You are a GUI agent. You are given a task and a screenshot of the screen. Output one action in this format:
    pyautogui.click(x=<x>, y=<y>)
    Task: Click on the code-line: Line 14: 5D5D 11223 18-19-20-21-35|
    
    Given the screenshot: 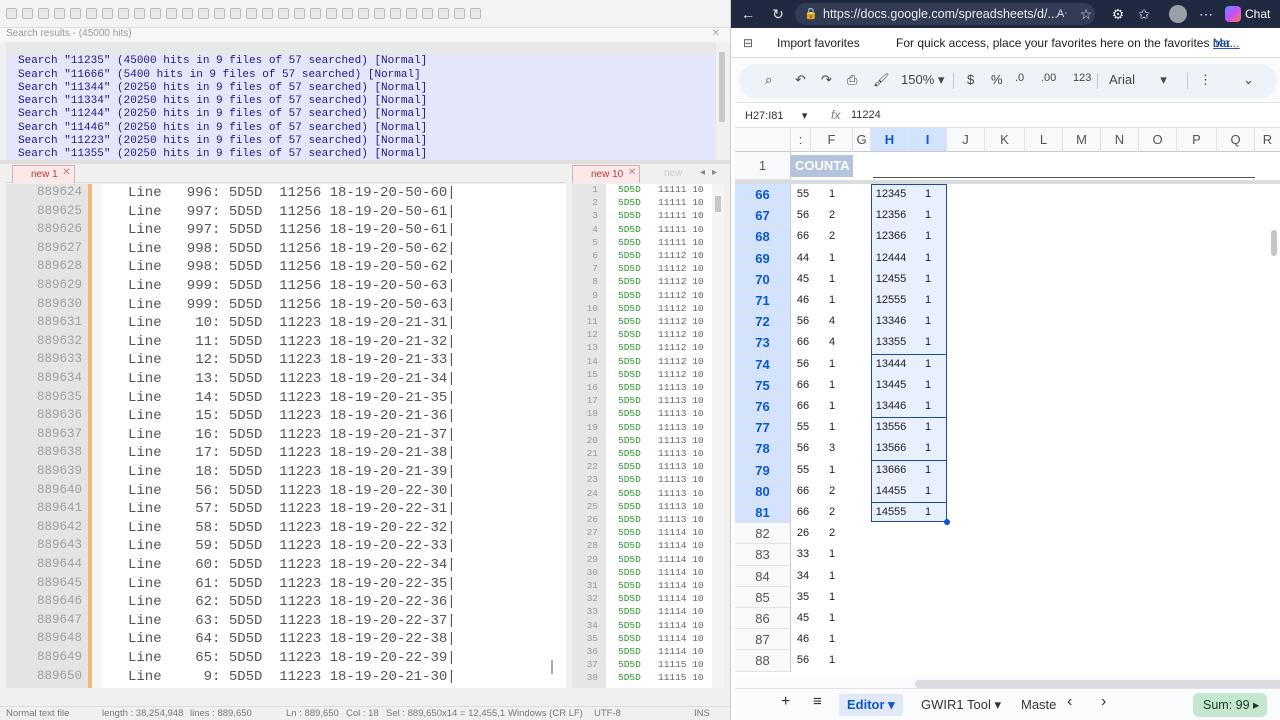 What is the action you would take?
    pyautogui.click(x=292, y=398)
    